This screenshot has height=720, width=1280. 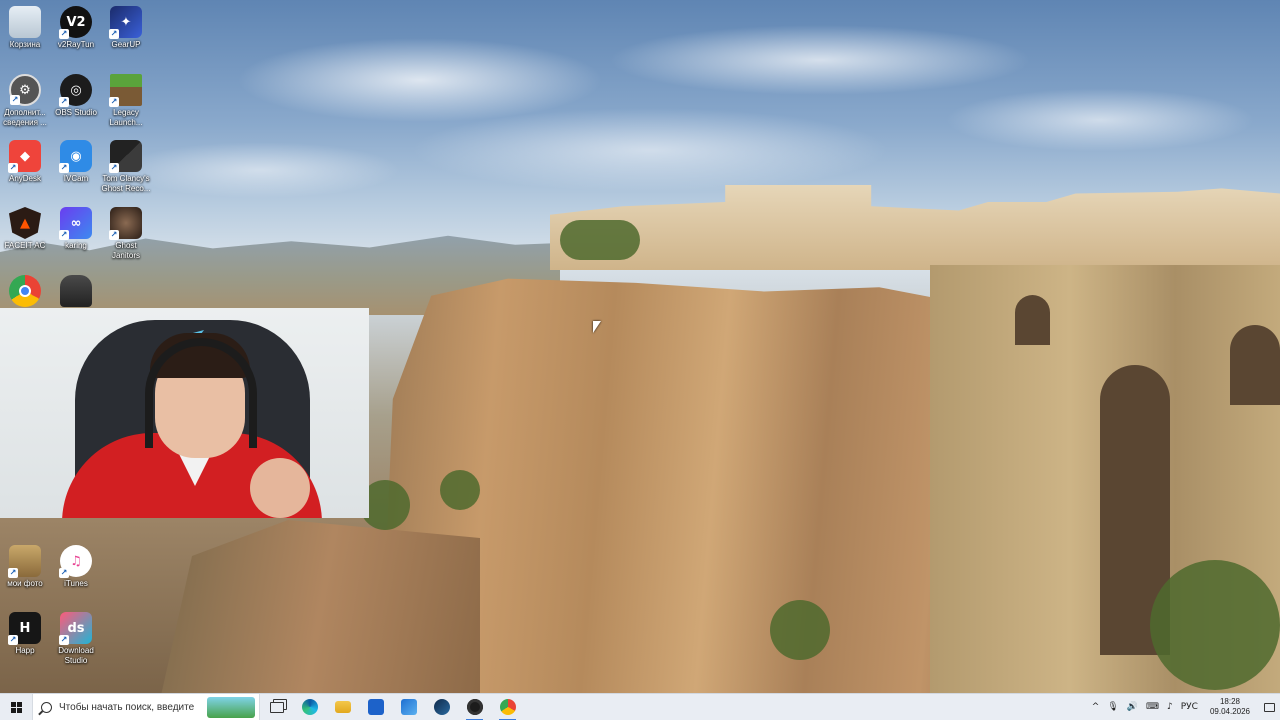 I want to click on start-button, so click(x=16, y=707).